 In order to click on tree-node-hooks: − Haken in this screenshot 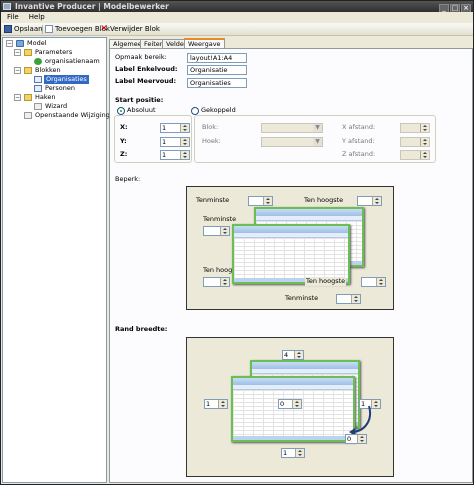, I will do `click(59, 97)`.